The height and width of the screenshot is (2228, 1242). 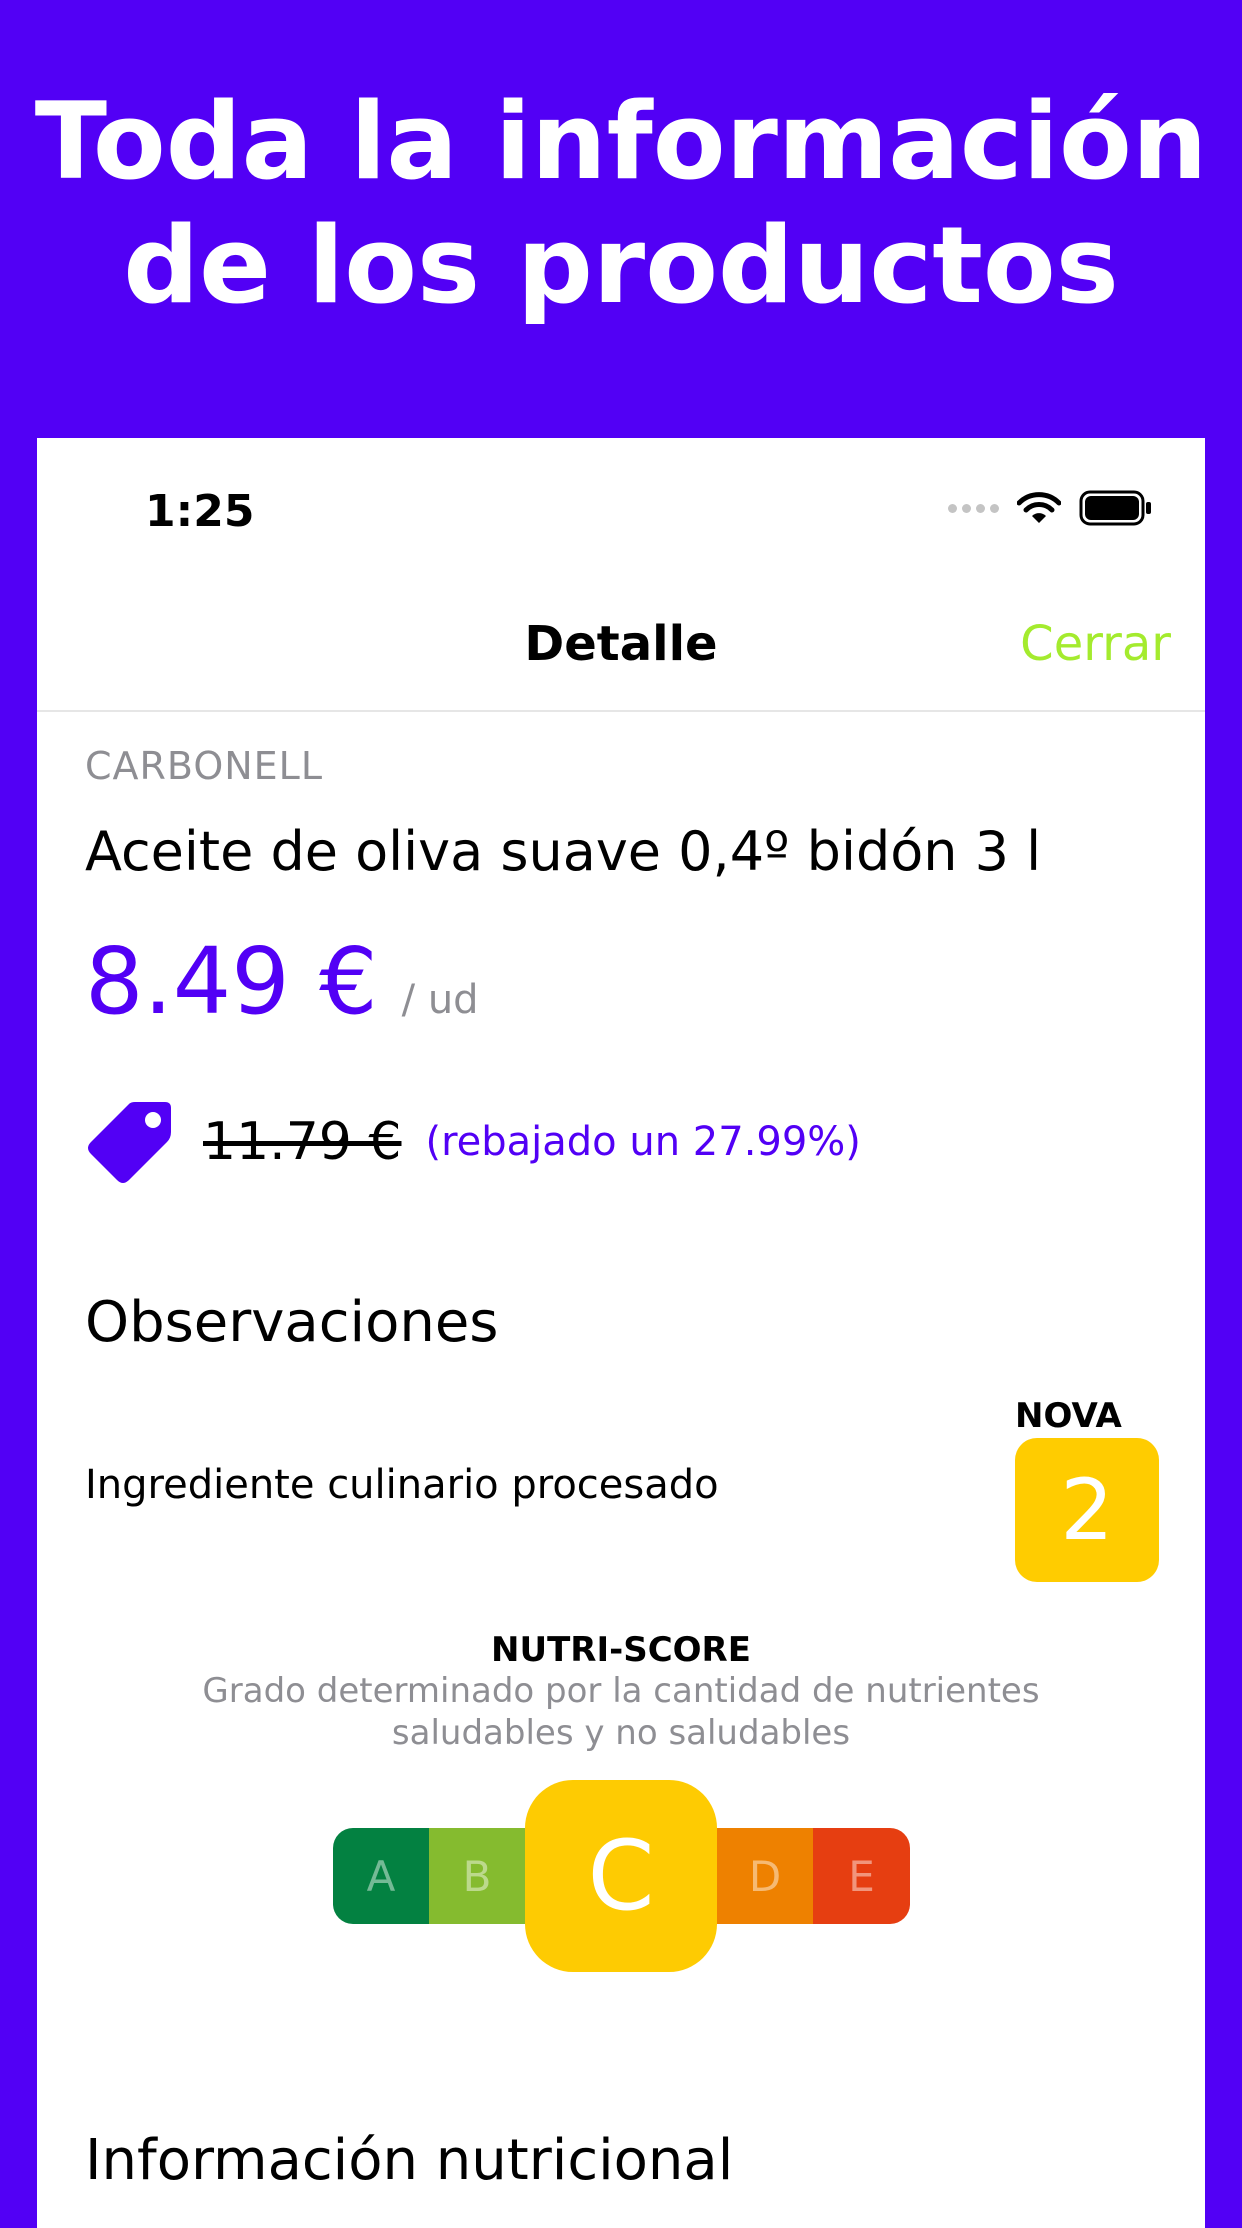 I want to click on close-button: Cerrar, so click(x=1095, y=644).